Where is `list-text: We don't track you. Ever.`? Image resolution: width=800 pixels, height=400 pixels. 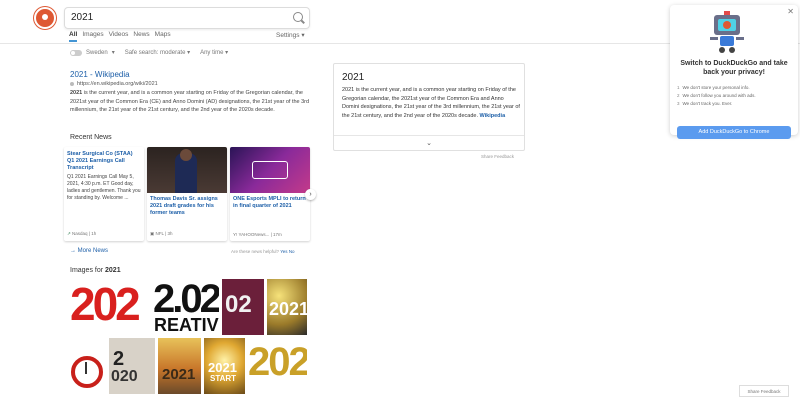 list-text: We don't track you. Ever. is located at coordinates (707, 103).